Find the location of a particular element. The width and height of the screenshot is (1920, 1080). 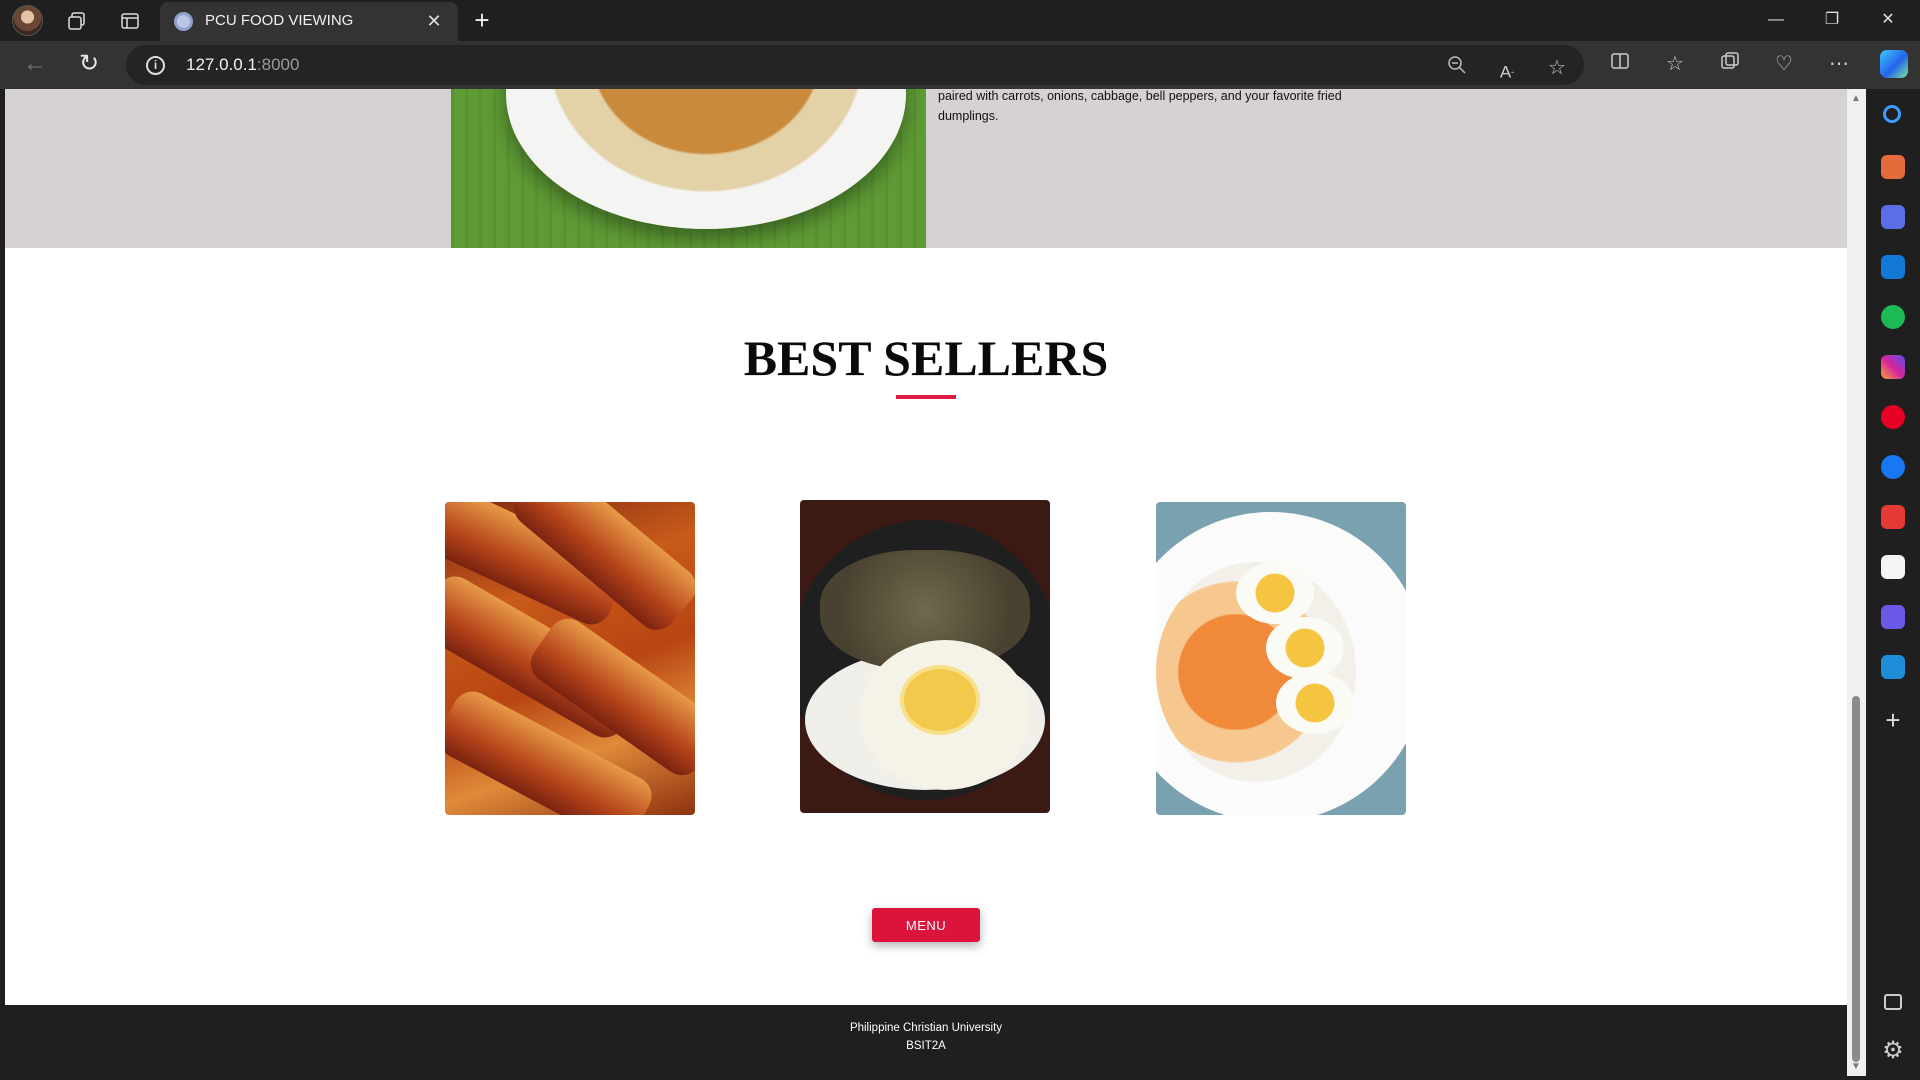

vertical-tabs-icon is located at coordinates (130, 21).